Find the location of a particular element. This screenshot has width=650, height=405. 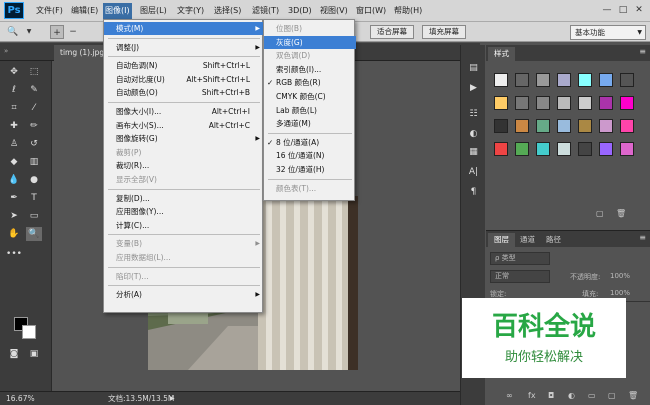

menu-window: 窗口(W) is located at coordinates (371, 11).